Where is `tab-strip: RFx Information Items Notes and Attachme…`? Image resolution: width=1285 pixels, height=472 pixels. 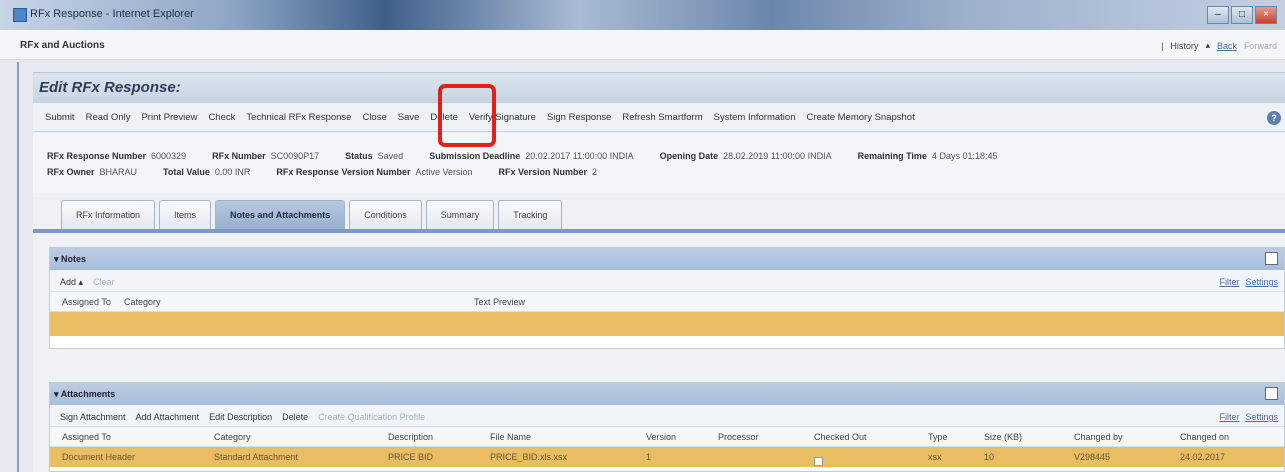
tab-strip: RFx Information Items Notes and Attachme… is located at coordinates (312, 214).